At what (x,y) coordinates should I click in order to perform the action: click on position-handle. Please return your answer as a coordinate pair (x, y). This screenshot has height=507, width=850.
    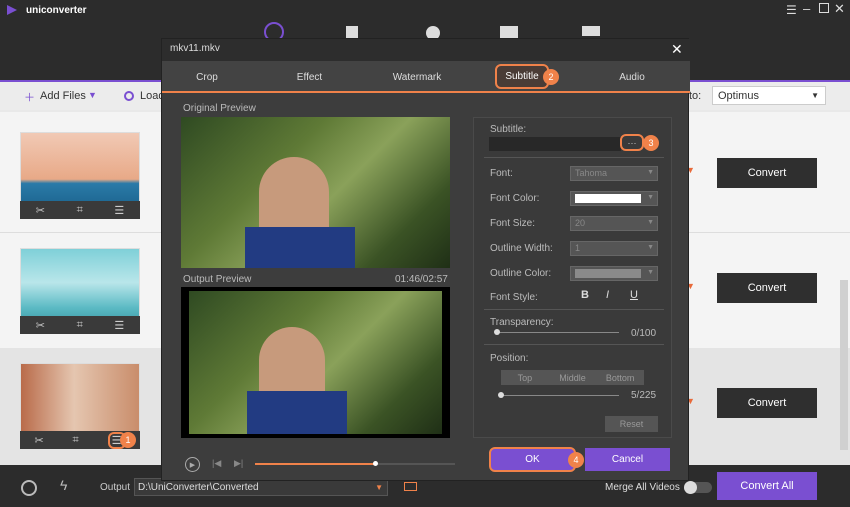
    Looking at the image, I should click on (501, 395).